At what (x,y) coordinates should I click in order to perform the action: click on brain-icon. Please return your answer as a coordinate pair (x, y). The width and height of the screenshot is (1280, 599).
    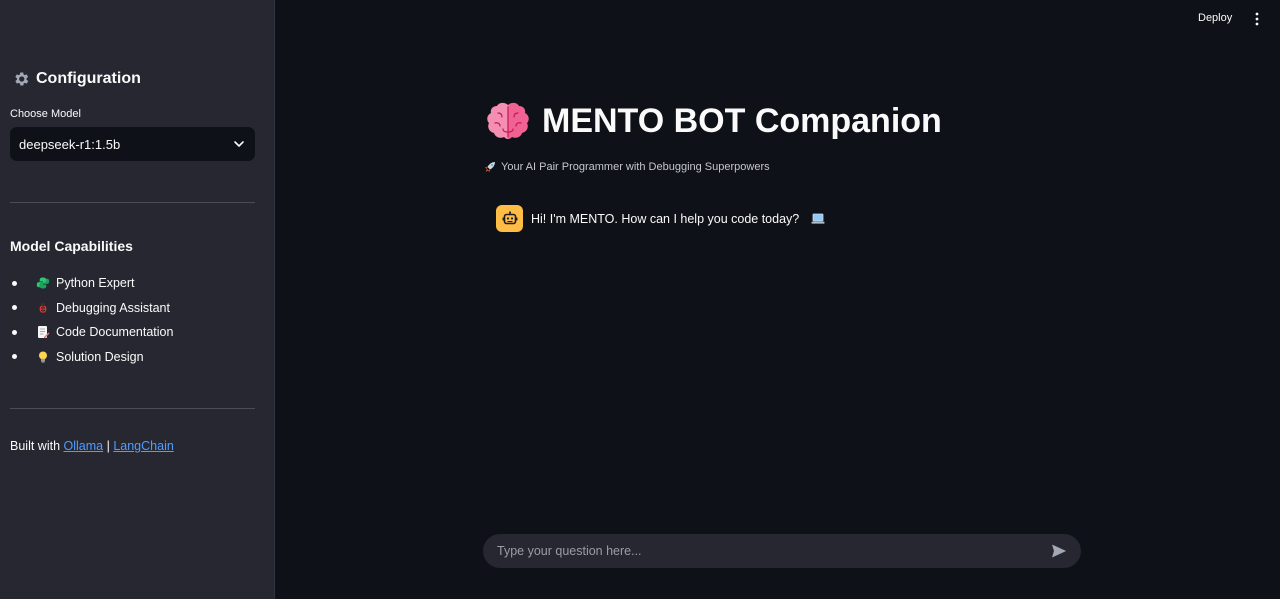
    Looking at the image, I should click on (508, 120).